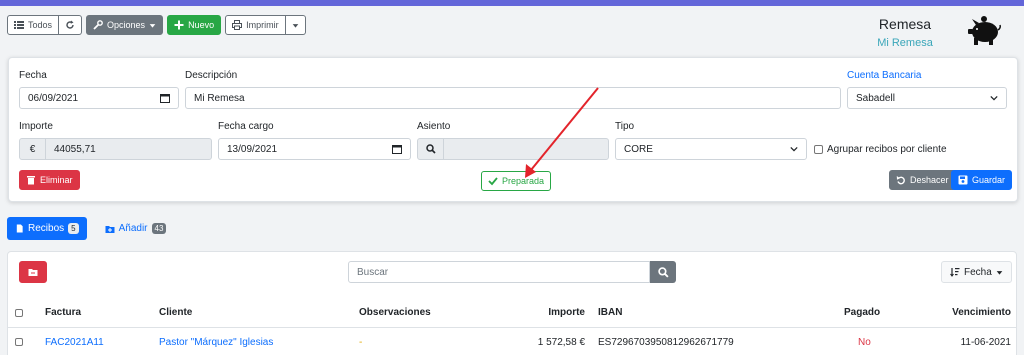 The image size is (1024, 355). Describe the element at coordinates (36, 126) in the screenshot. I see `importe-label: Importe` at that location.